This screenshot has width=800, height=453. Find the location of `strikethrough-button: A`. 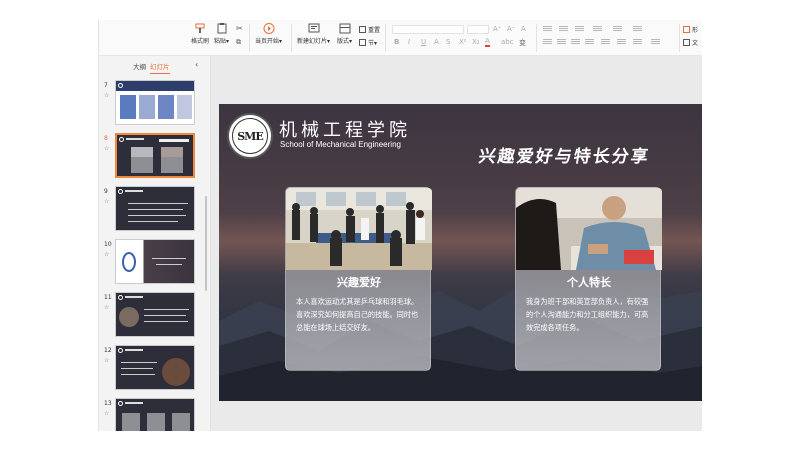

strikethrough-button: A is located at coordinates (436, 42).